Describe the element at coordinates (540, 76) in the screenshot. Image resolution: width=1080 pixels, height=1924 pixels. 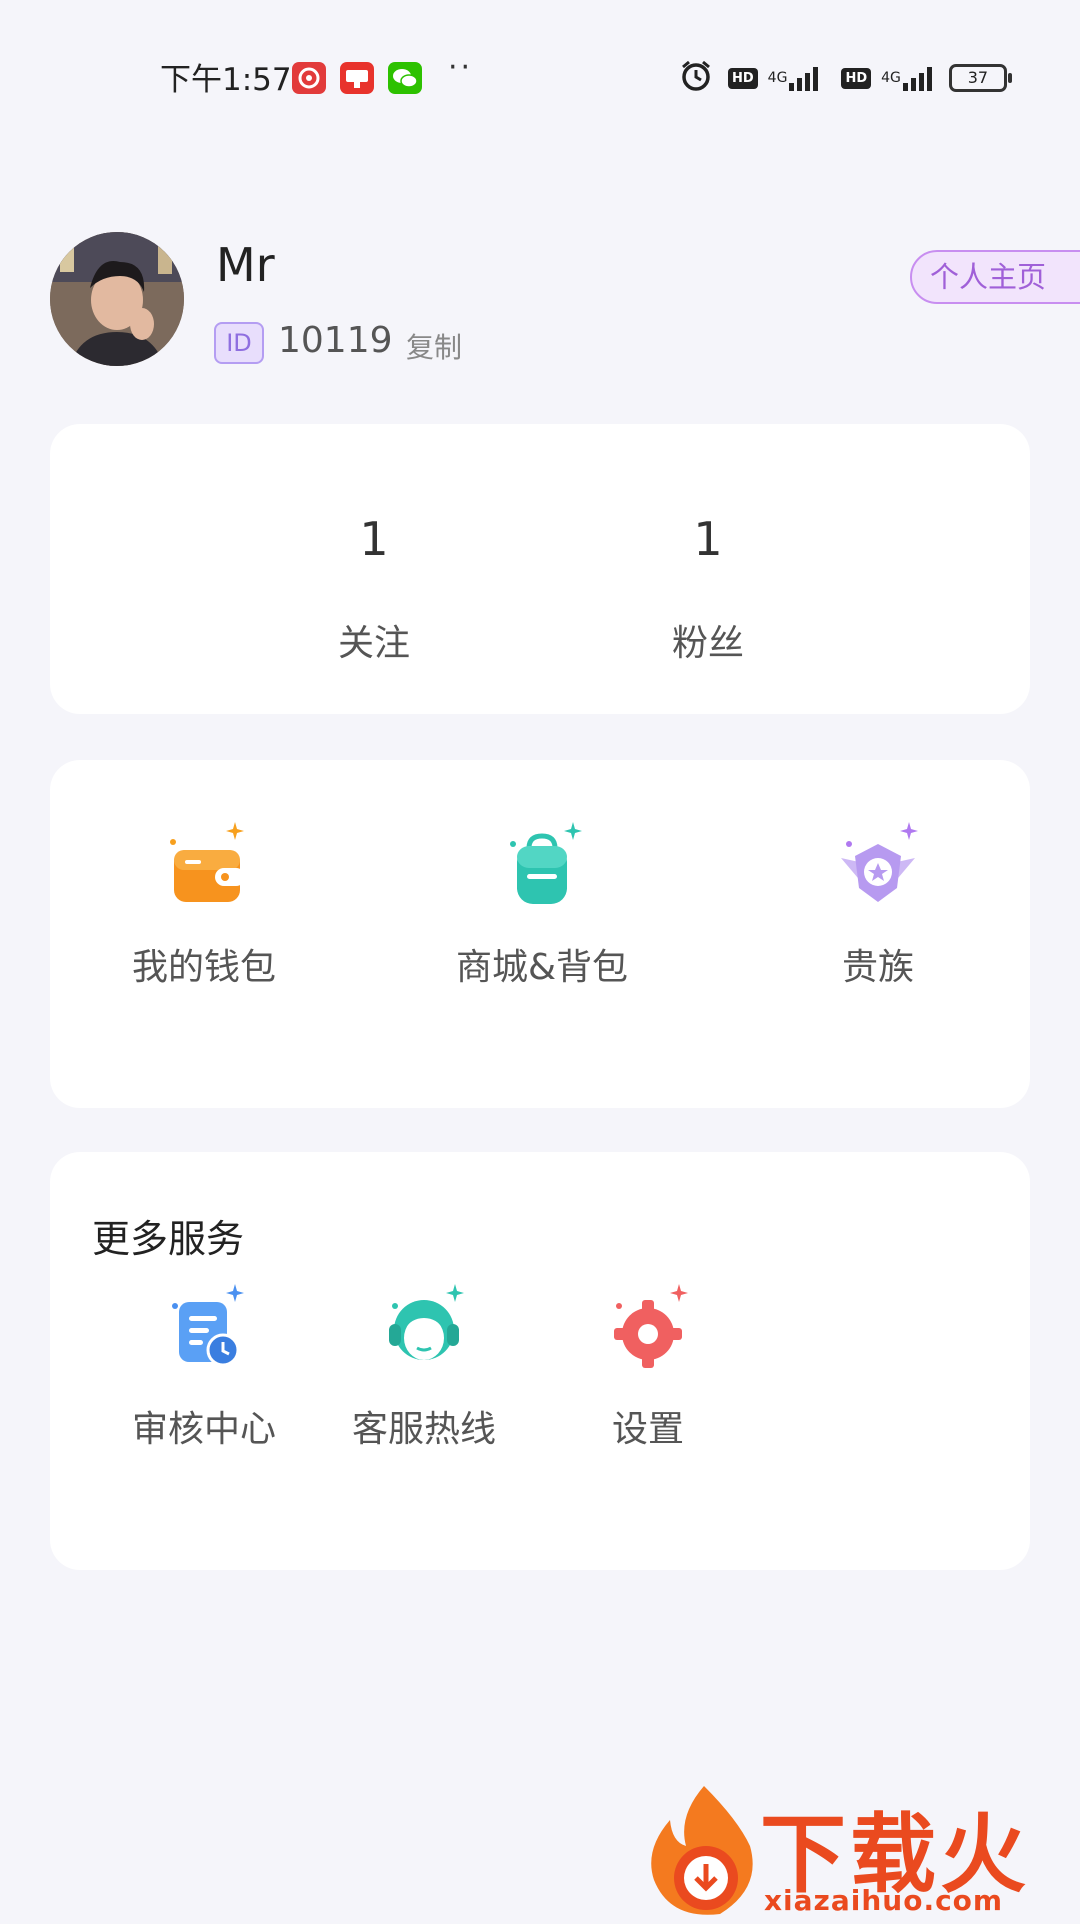
I see `status-bar: 下午1:57 ·· HD 4G HD 4G 37` at that location.